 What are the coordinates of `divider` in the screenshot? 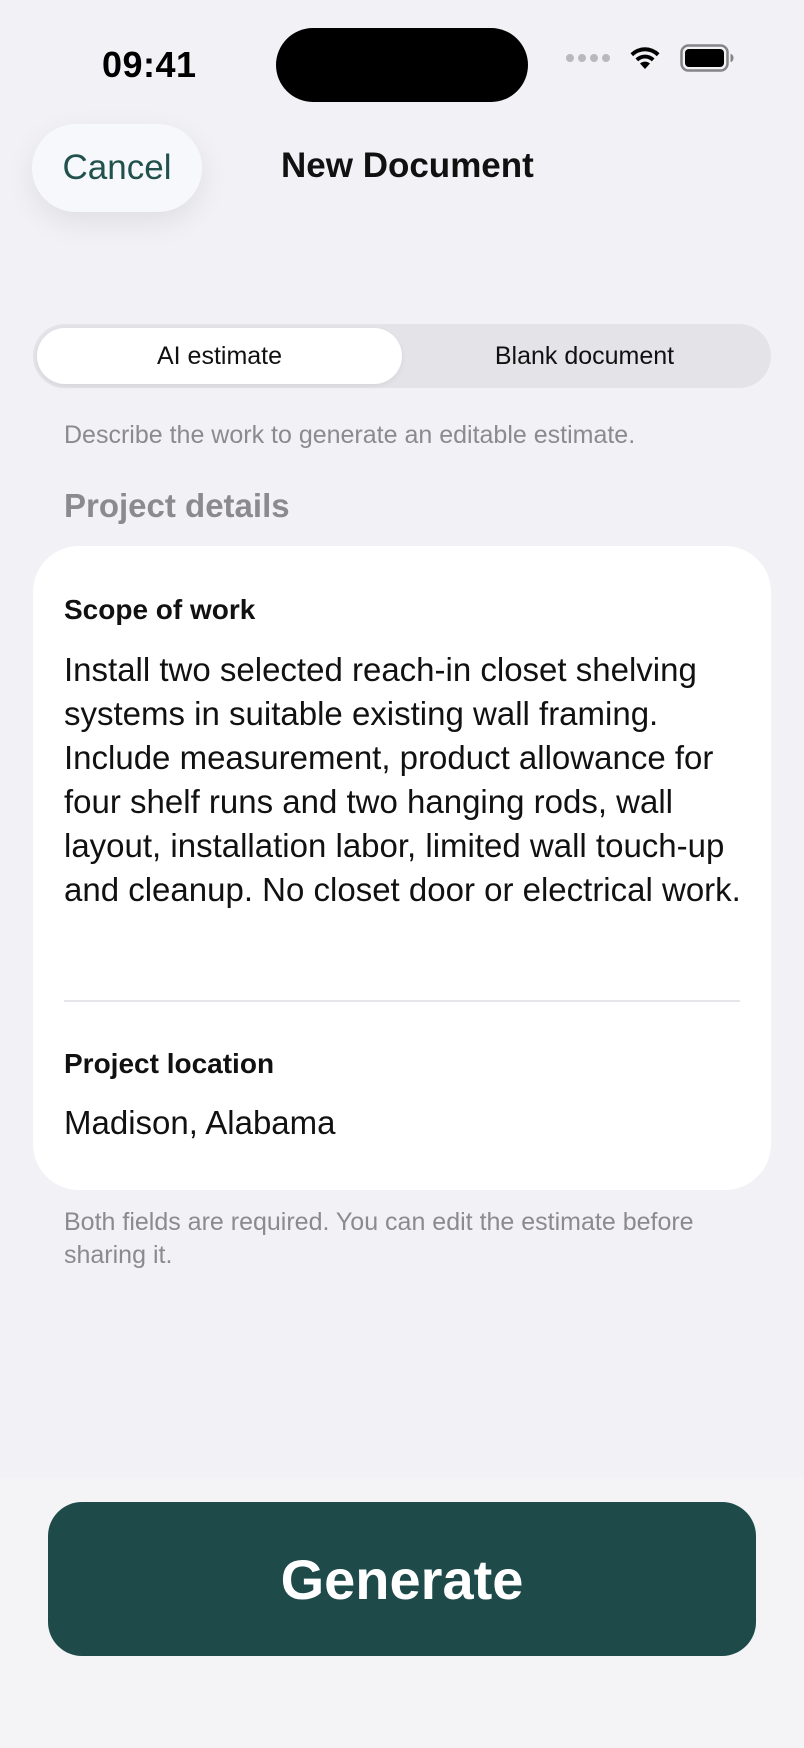 It's located at (402, 1001).